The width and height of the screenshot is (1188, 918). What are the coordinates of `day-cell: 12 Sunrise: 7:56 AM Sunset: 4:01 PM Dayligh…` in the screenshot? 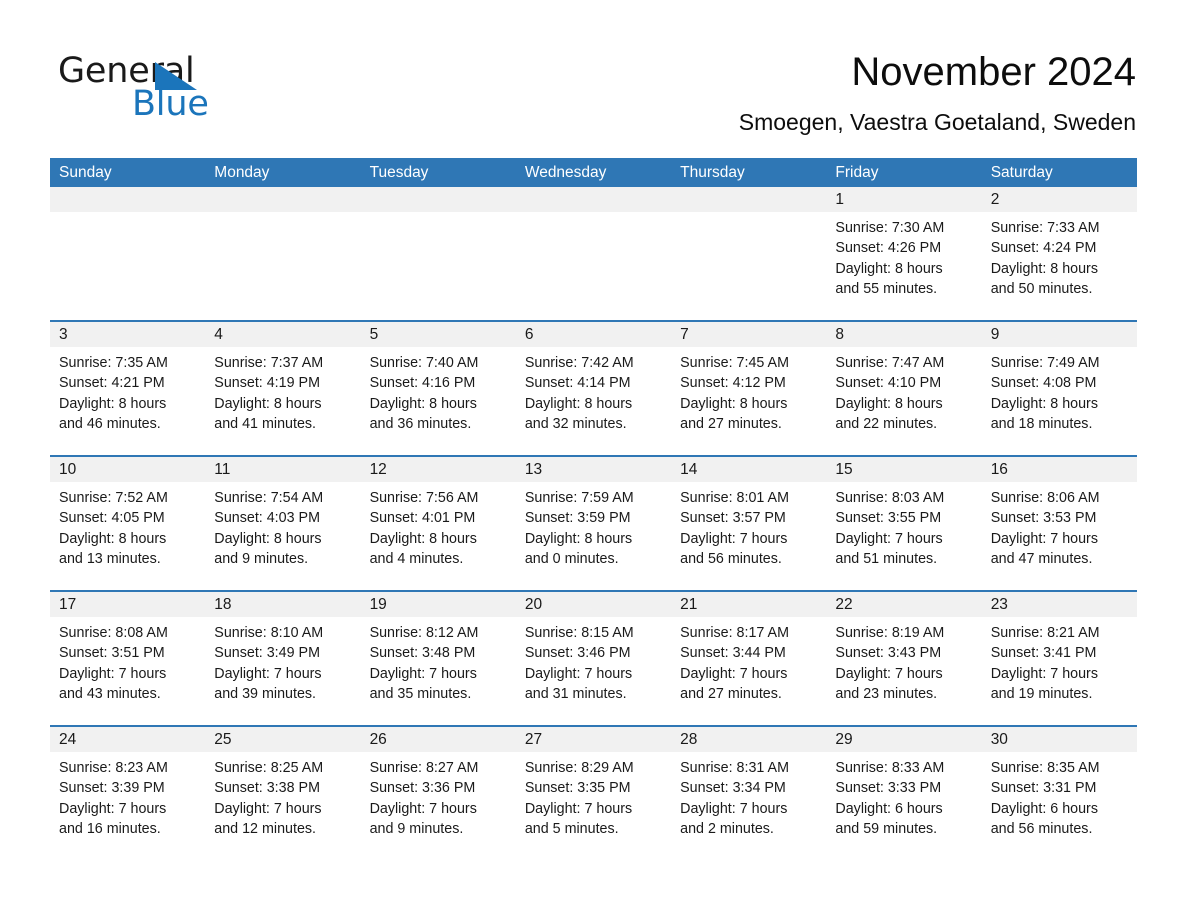 It's located at (438, 523).